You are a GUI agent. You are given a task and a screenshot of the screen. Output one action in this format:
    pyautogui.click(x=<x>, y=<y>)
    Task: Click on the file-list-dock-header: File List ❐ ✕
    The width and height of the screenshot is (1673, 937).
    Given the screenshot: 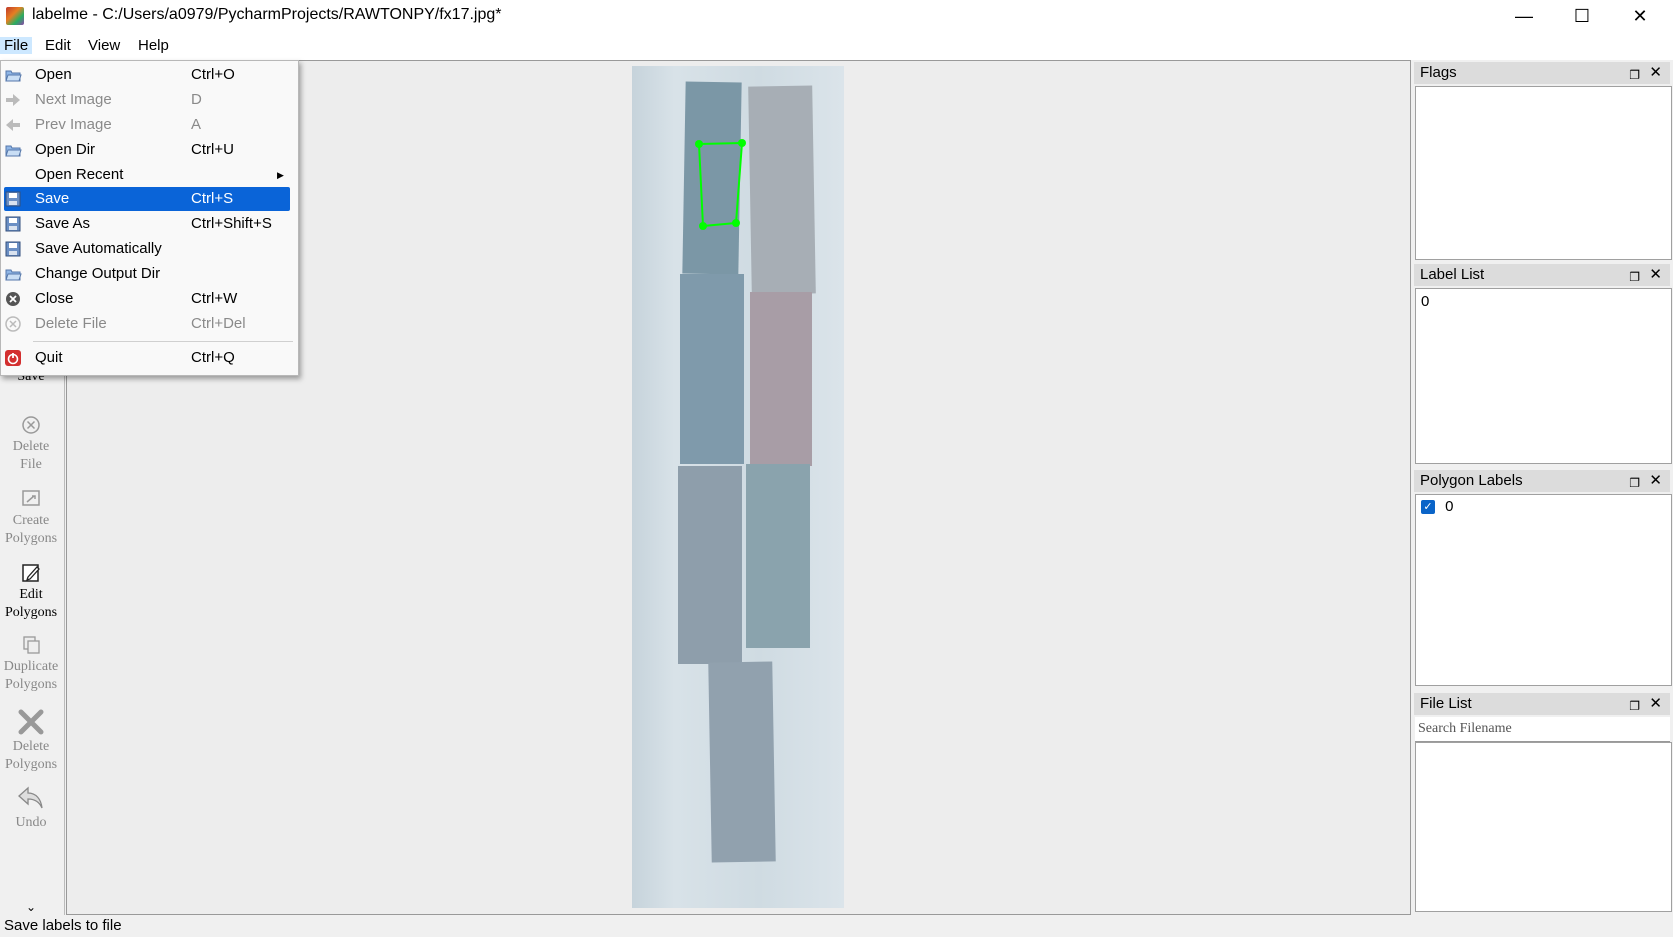 What is the action you would take?
    pyautogui.click(x=1542, y=704)
    